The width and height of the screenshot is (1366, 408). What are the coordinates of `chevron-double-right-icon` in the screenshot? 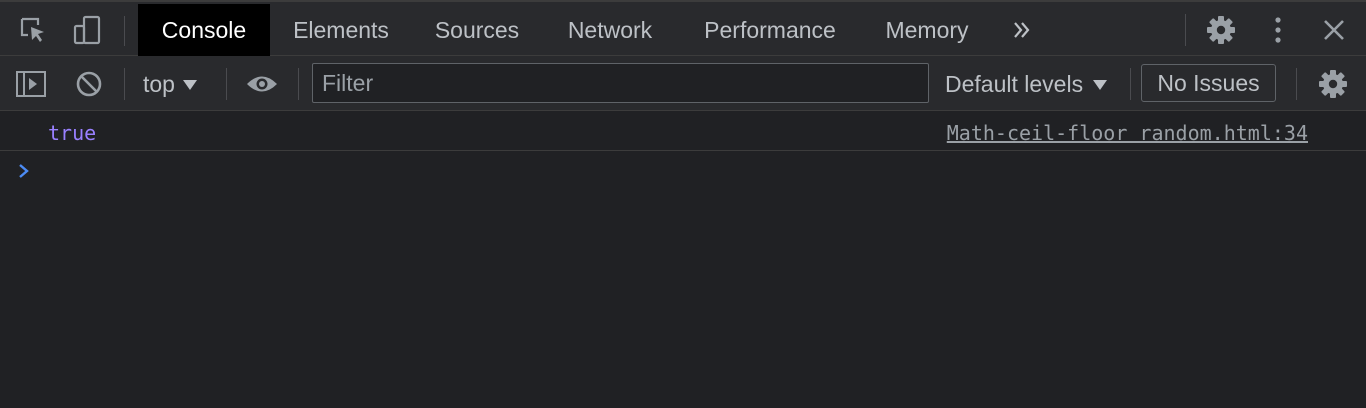 It's located at (1022, 30).